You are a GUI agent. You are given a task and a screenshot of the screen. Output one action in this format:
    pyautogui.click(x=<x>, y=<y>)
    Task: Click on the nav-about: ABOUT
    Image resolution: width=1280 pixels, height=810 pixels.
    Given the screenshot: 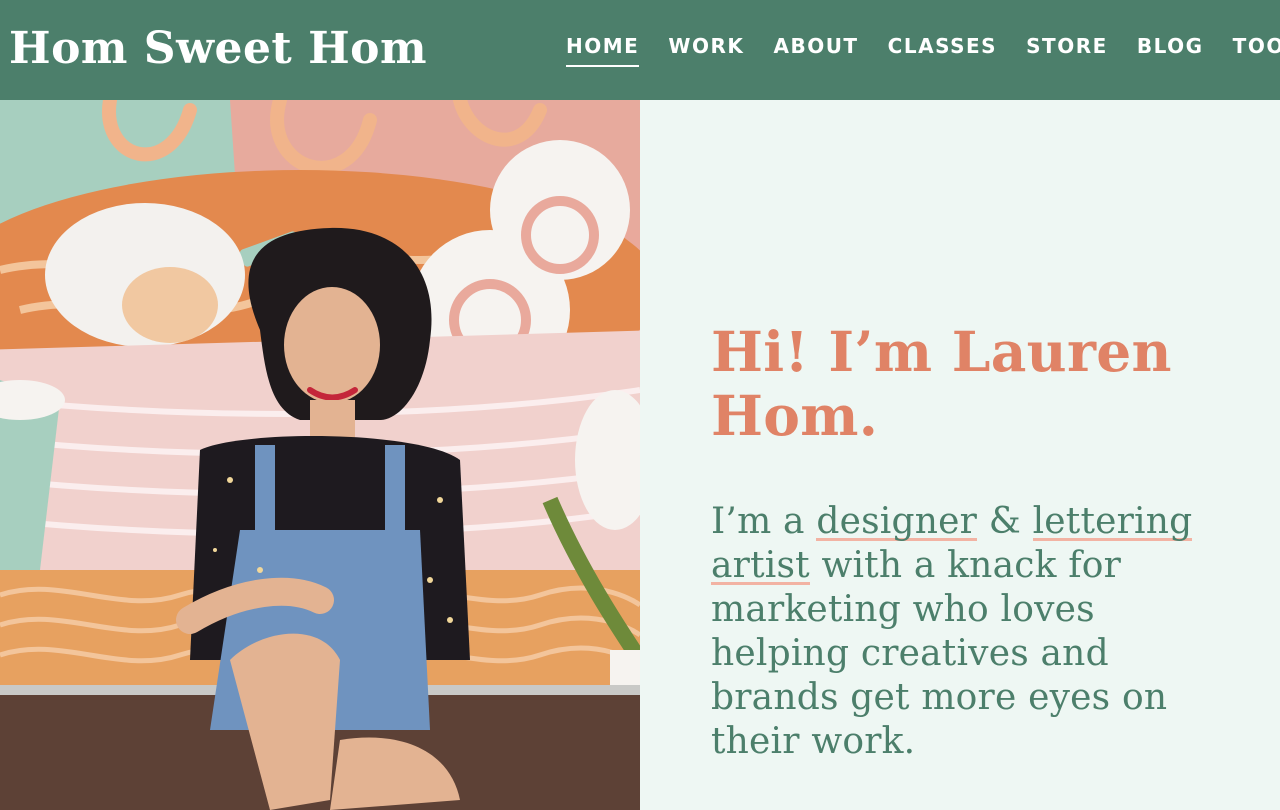 What is the action you would take?
    pyautogui.click(x=815, y=46)
    